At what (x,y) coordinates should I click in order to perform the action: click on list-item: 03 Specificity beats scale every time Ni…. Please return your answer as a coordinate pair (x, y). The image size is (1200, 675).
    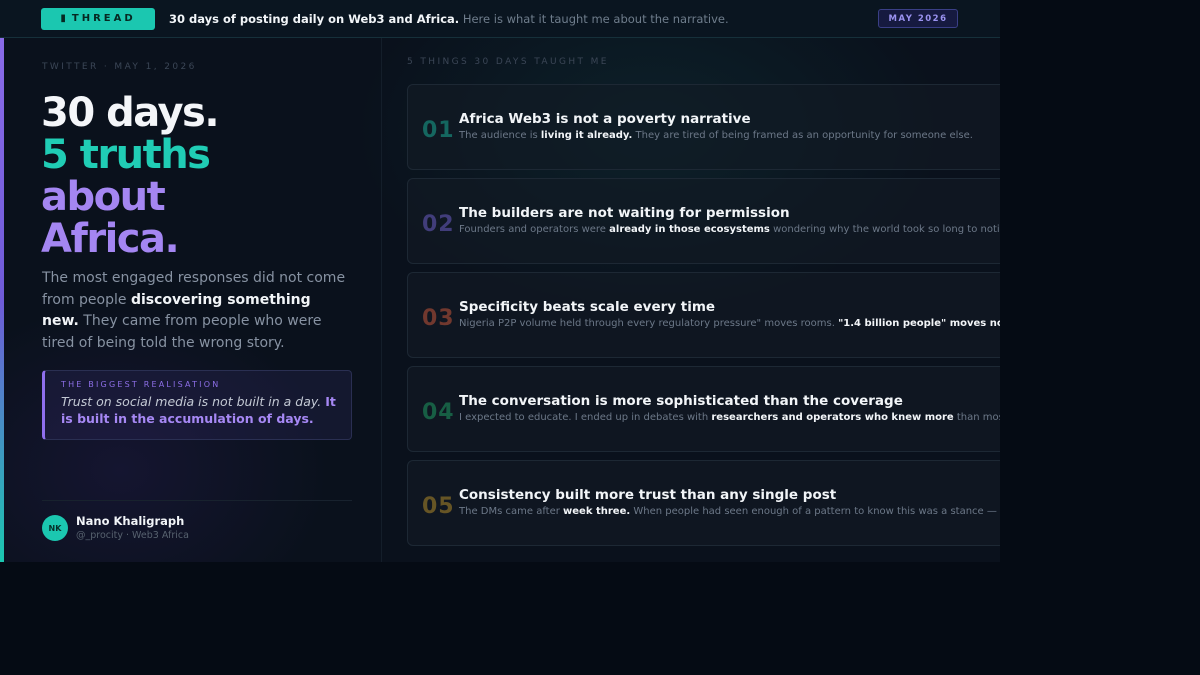
    Looking at the image, I should click on (703, 315).